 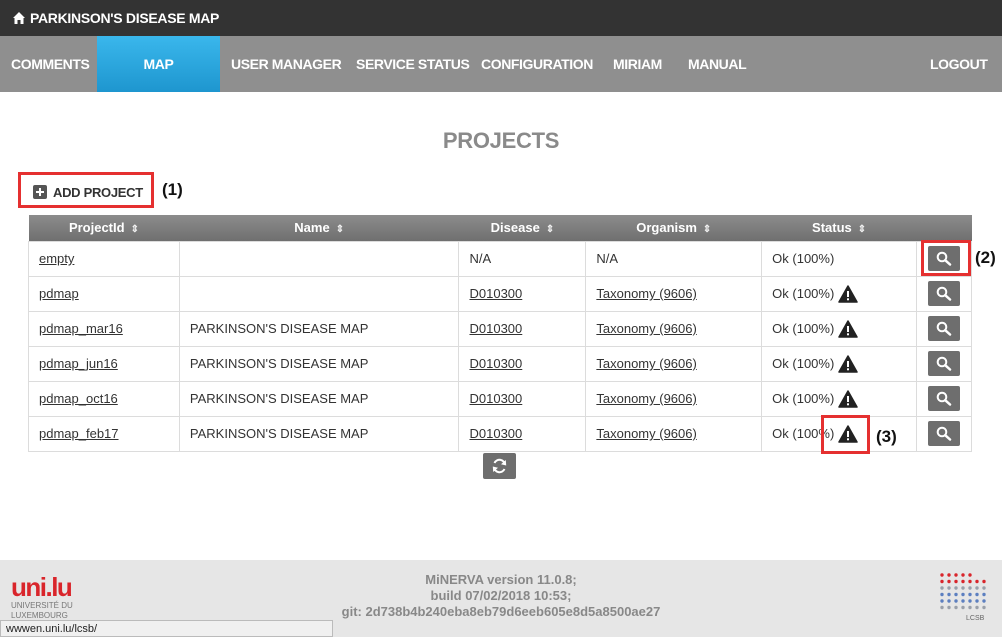 What do you see at coordinates (40, 192) in the screenshot?
I see `plus-icon` at bounding box center [40, 192].